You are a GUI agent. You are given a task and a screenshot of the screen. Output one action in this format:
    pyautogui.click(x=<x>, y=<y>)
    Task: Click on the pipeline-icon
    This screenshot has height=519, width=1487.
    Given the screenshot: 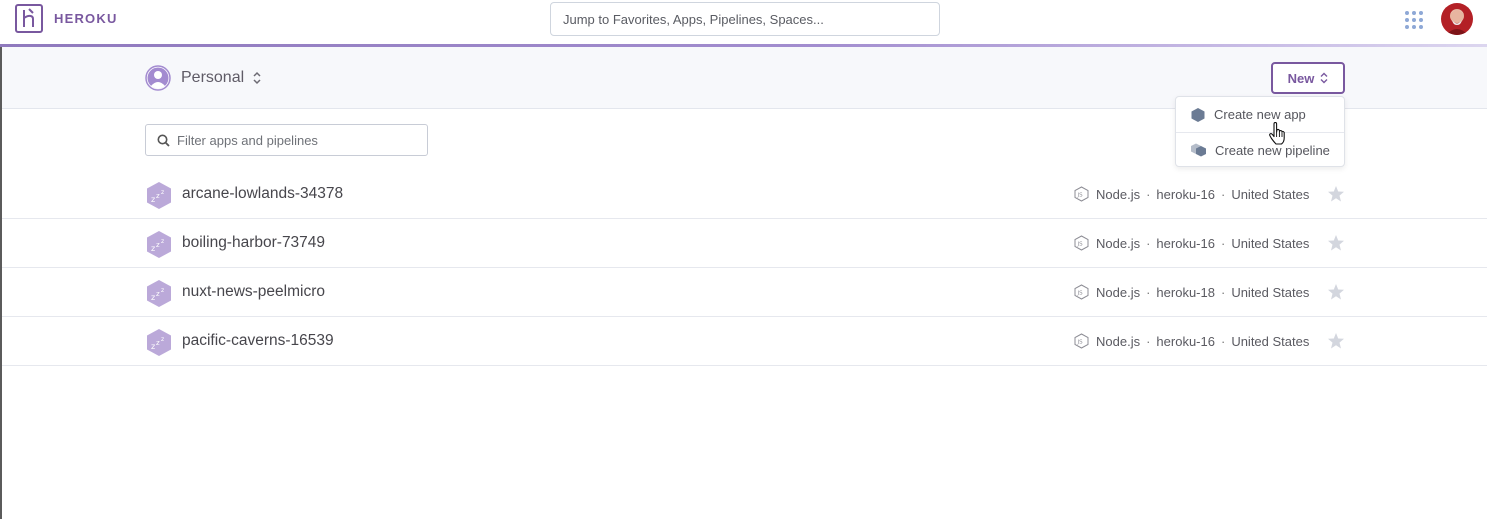 What is the action you would take?
    pyautogui.click(x=1198, y=150)
    